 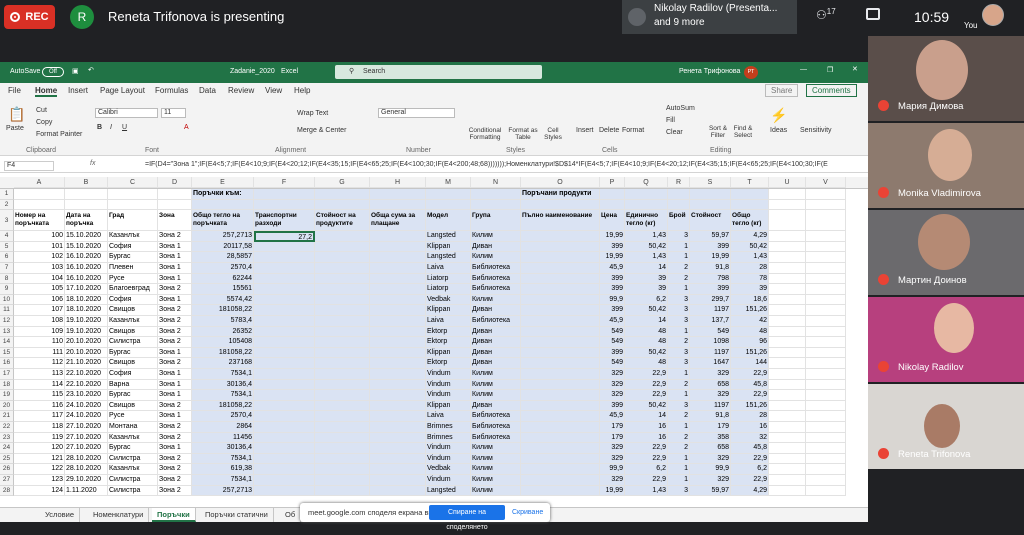 What do you see at coordinates (612, 300) in the screenshot?
I see `cell-p: 99,9` at bounding box center [612, 300].